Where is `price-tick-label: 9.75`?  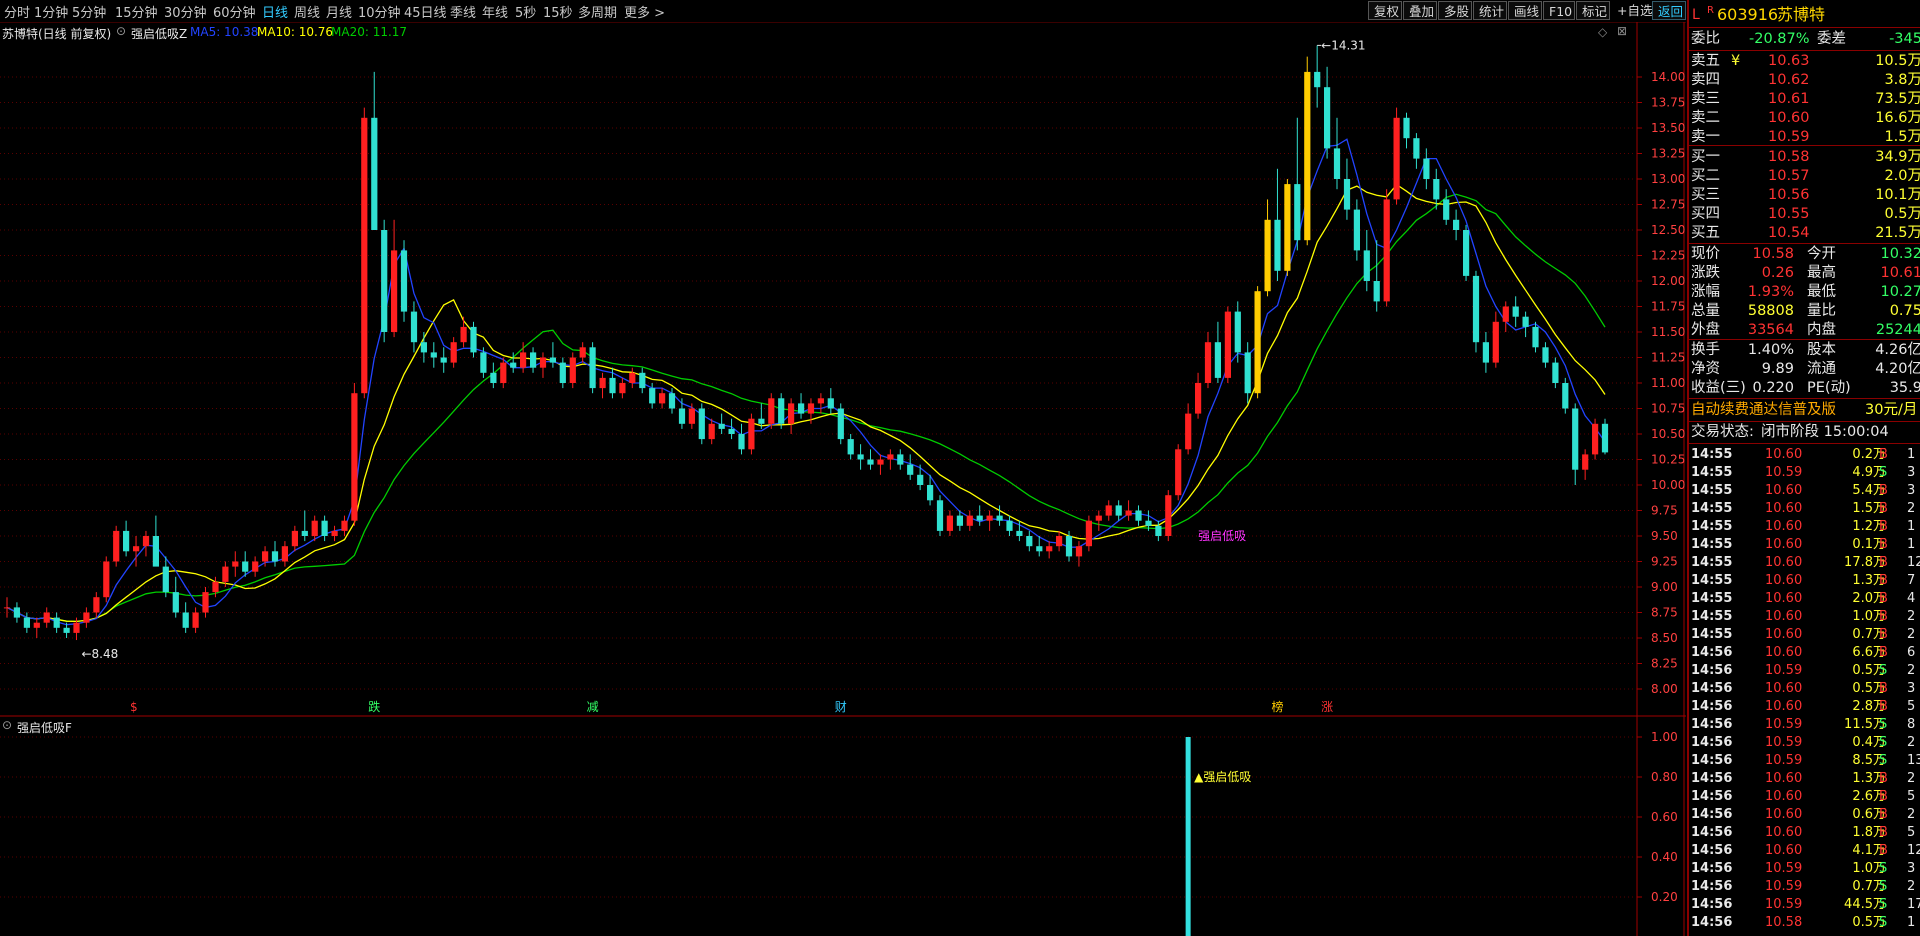
price-tick-label: 9.75 is located at coordinates (1664, 511).